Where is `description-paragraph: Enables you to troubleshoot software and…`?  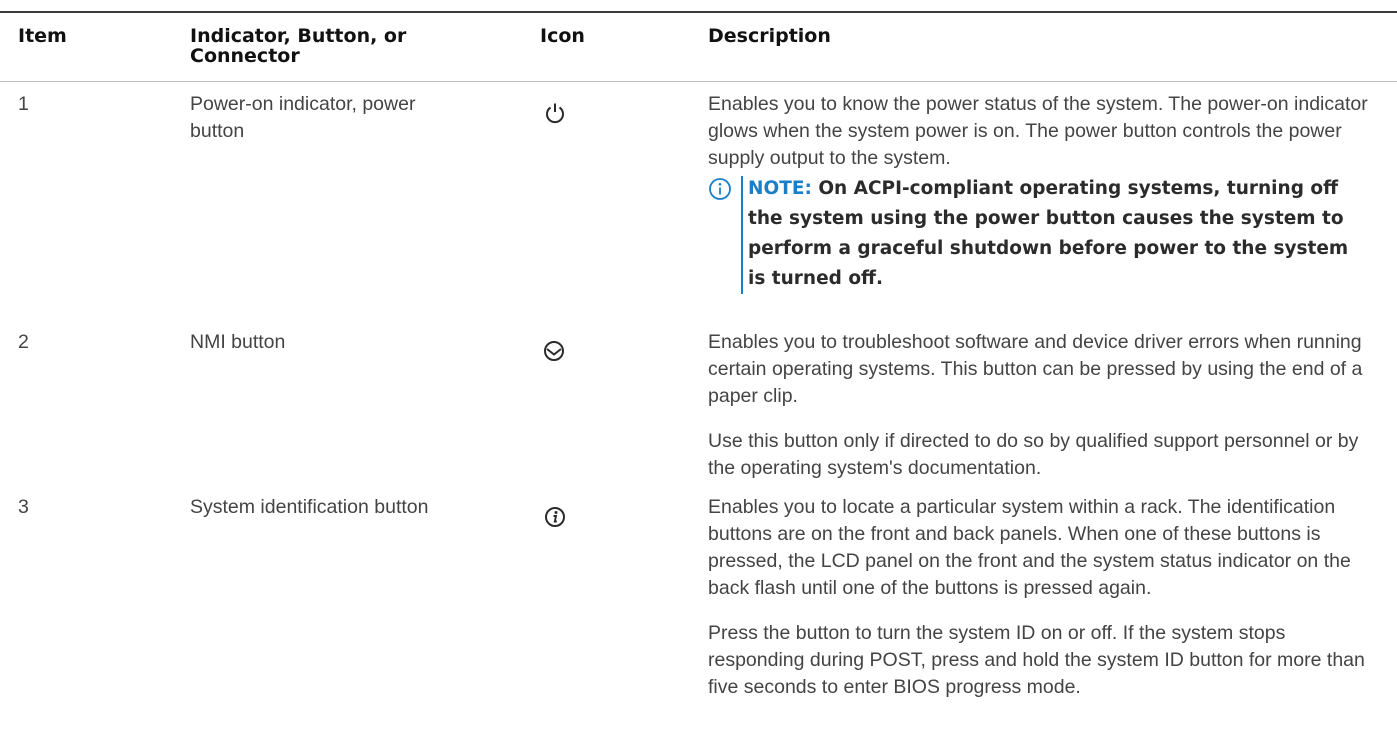 description-paragraph: Enables you to troubleshoot software and… is located at coordinates (1035, 369).